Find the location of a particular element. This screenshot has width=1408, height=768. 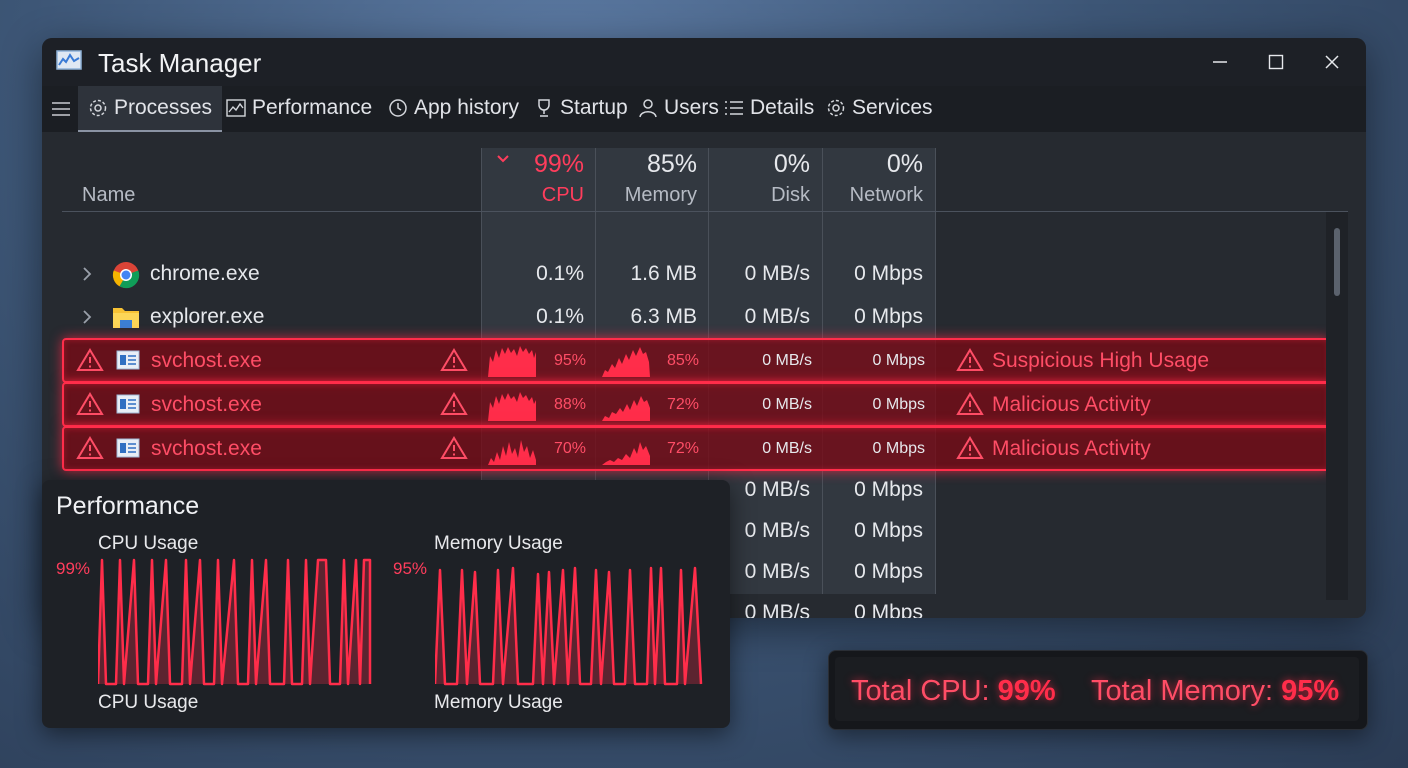

minimize-button is located at coordinates (1220, 62).